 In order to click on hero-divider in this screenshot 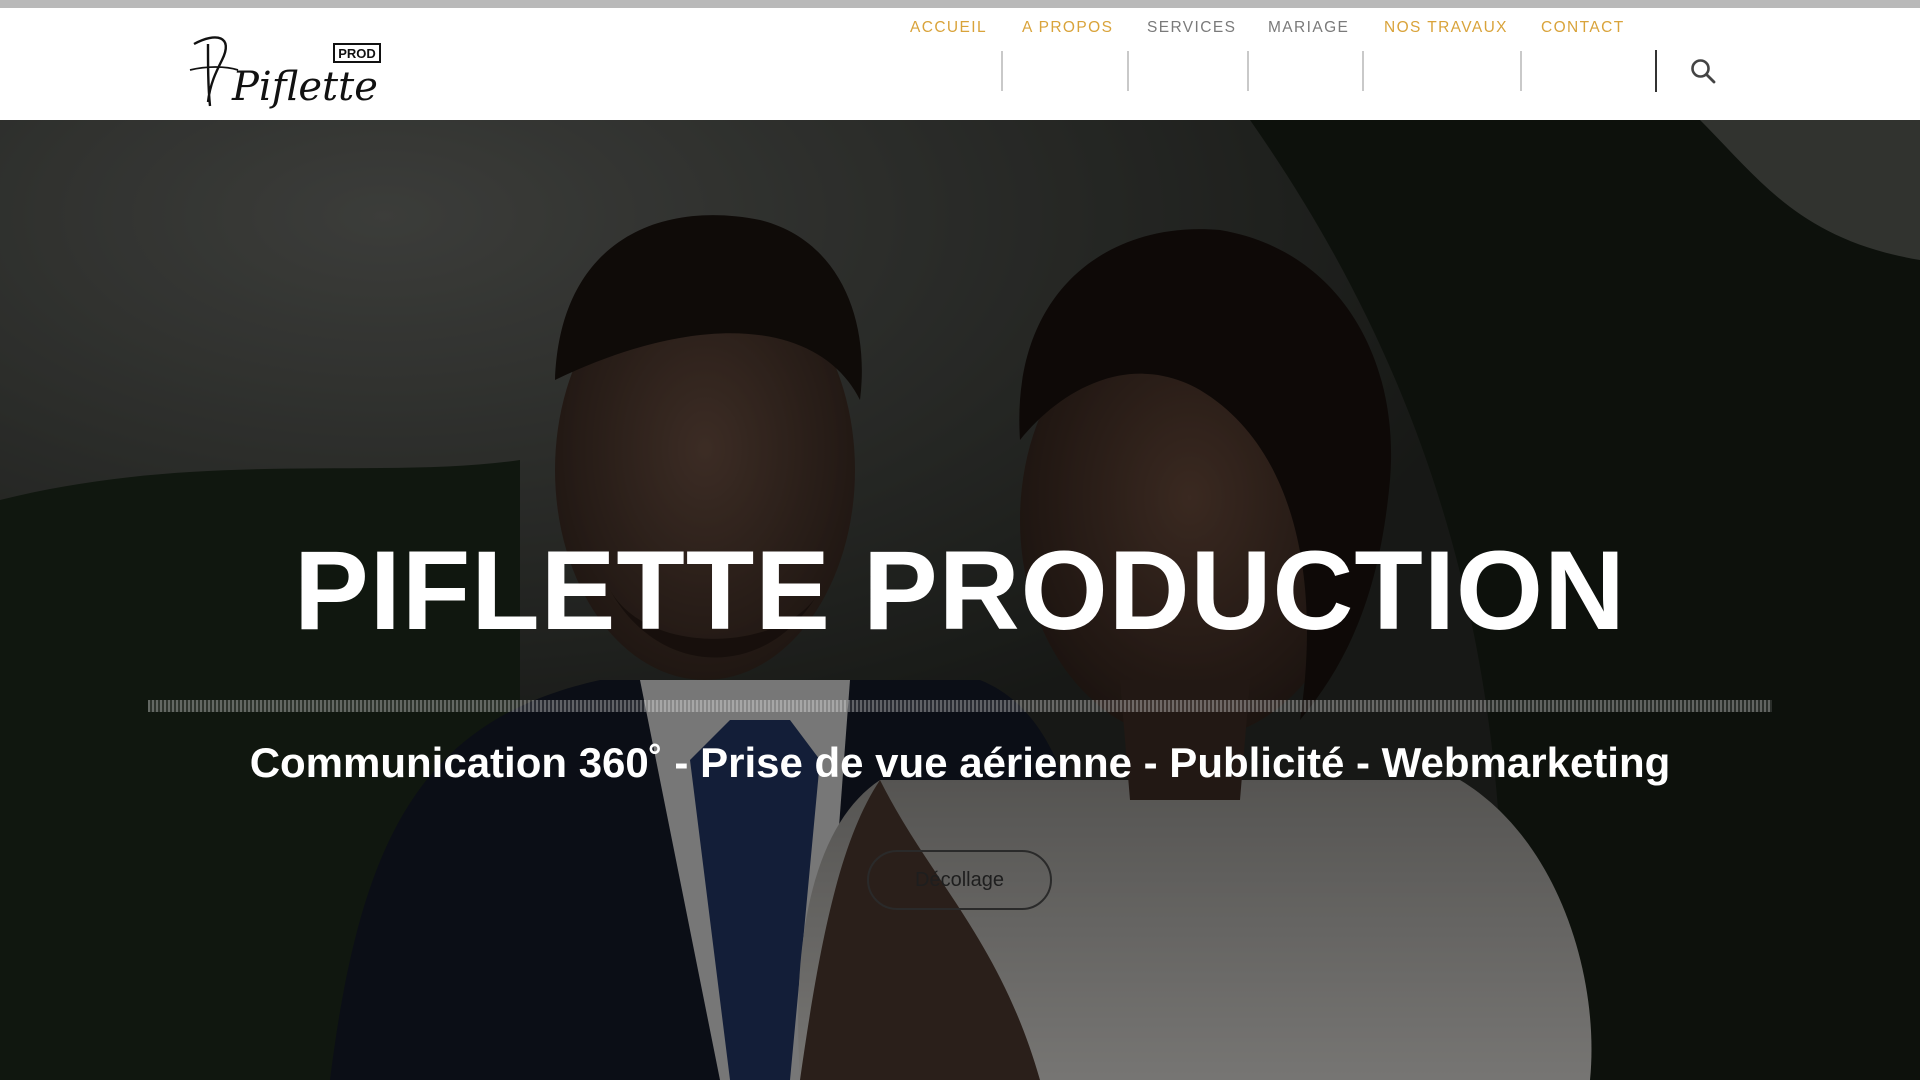, I will do `click(960, 706)`.